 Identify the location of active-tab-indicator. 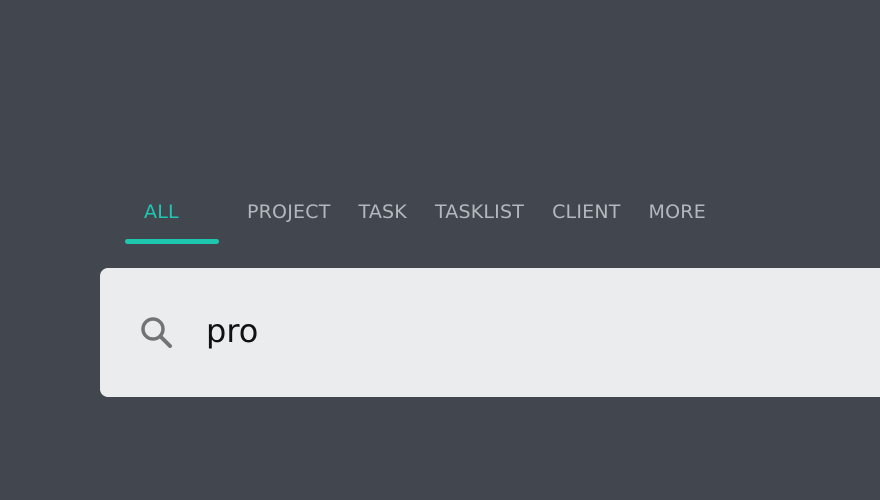
(172, 241).